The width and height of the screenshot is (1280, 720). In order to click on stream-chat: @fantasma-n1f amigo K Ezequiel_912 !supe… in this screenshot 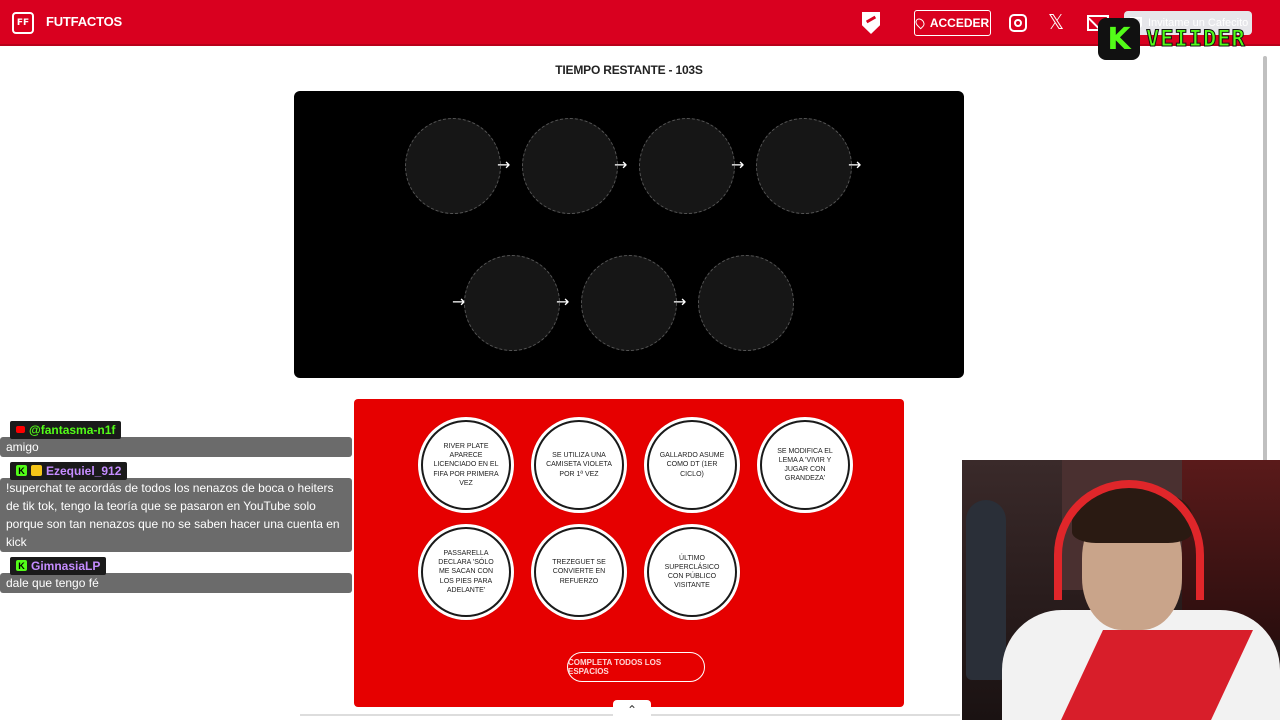, I will do `click(176, 506)`.